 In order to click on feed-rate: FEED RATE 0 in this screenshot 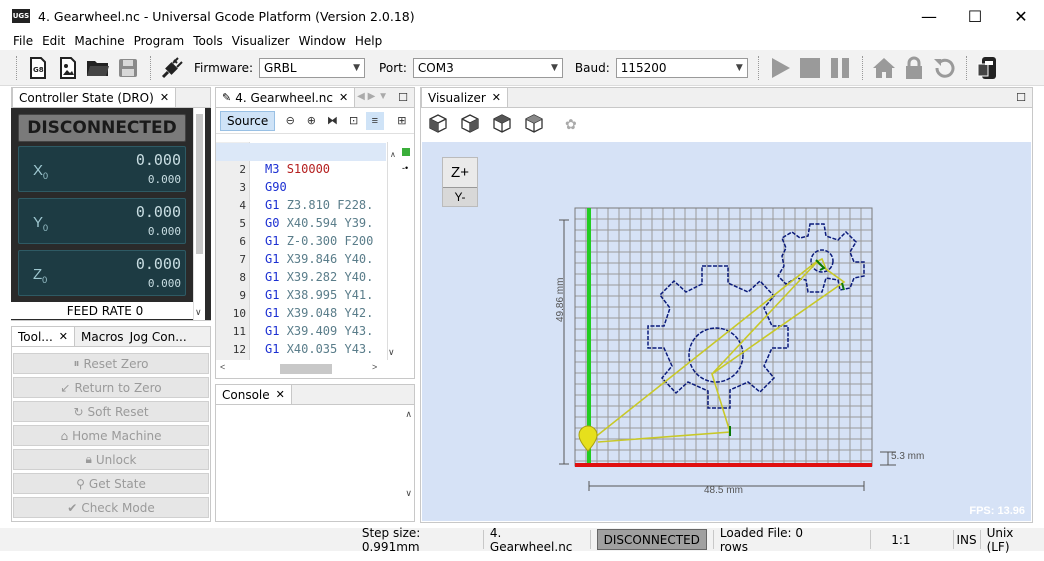, I will do `click(105, 310)`.